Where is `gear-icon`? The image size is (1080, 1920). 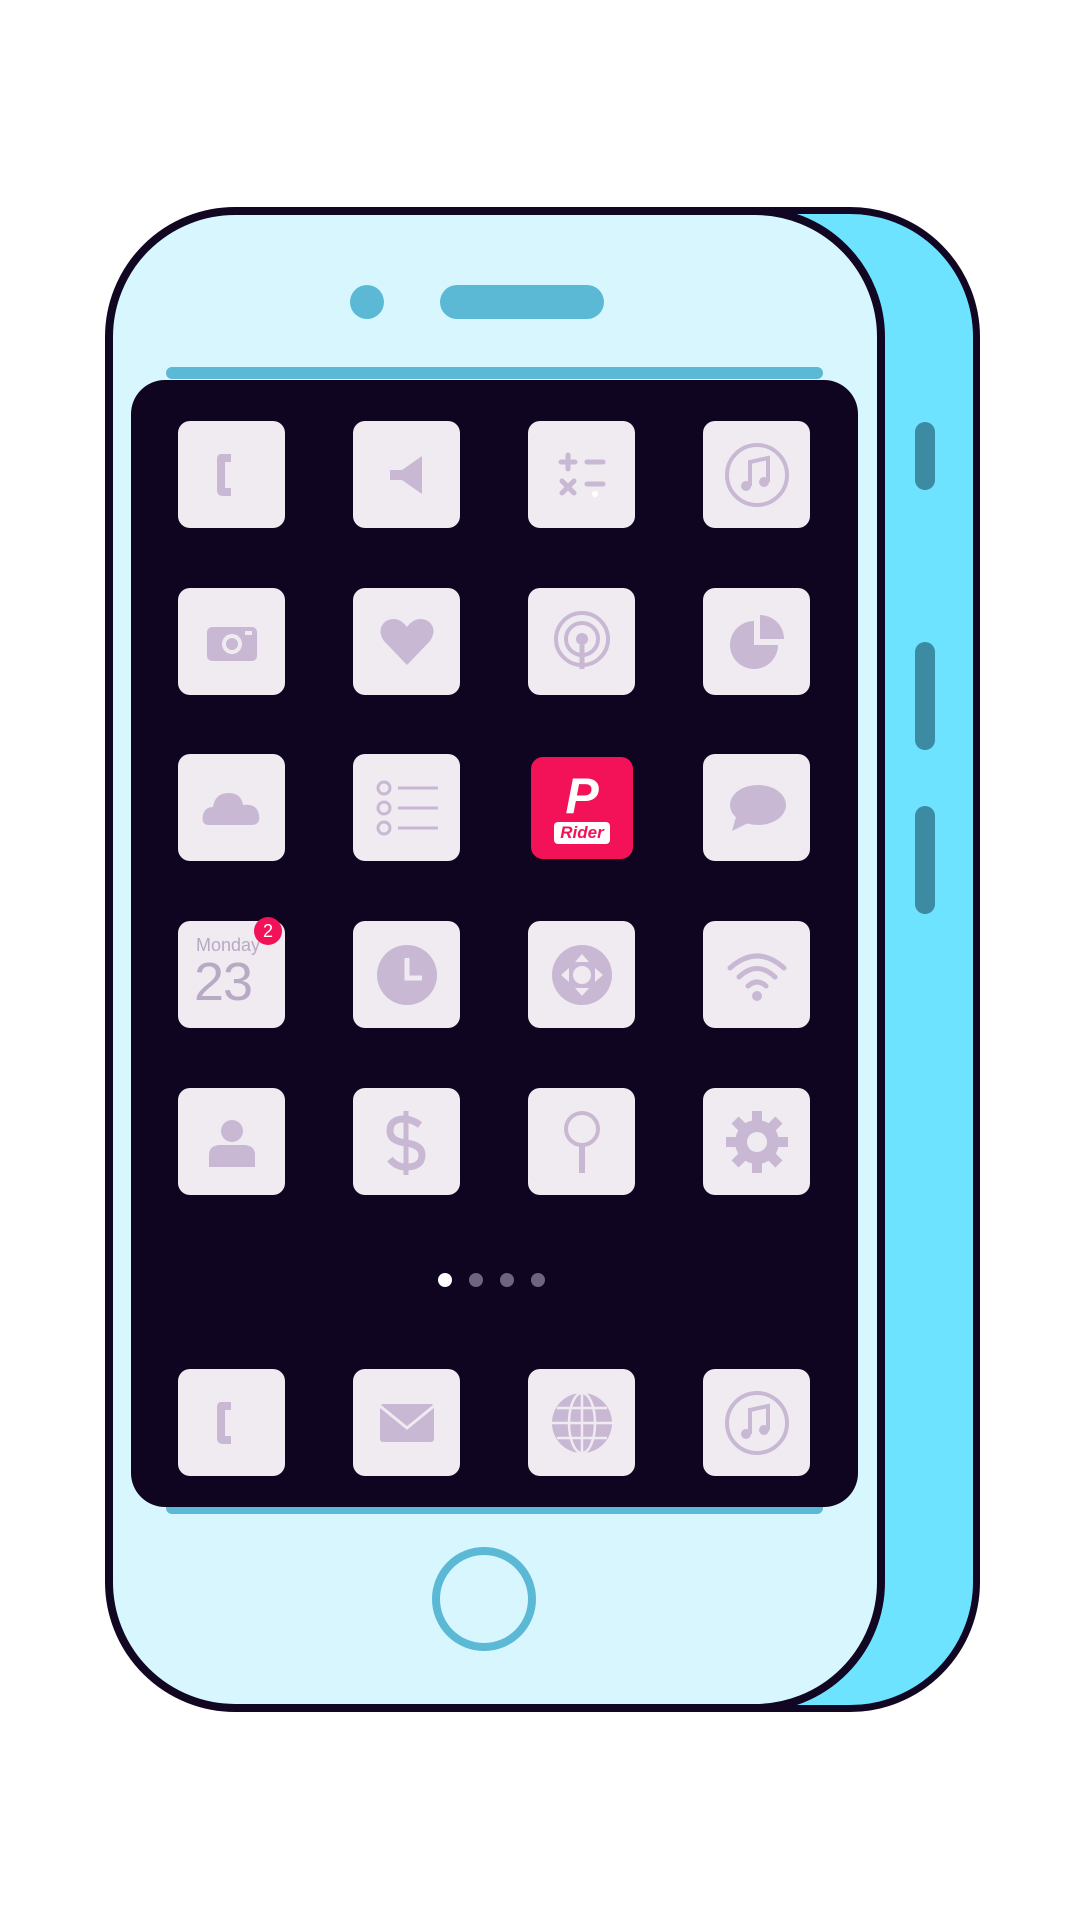
gear-icon is located at coordinates (756, 1141).